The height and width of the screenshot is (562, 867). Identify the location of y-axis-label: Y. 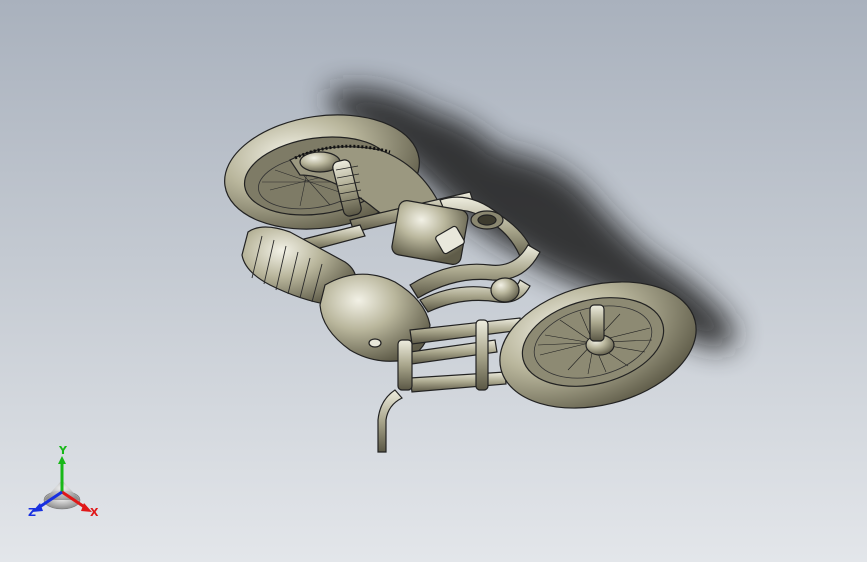
(63, 450).